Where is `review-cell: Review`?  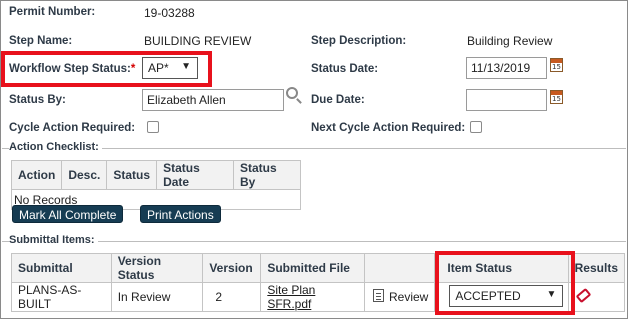 review-cell: Review is located at coordinates (399, 297).